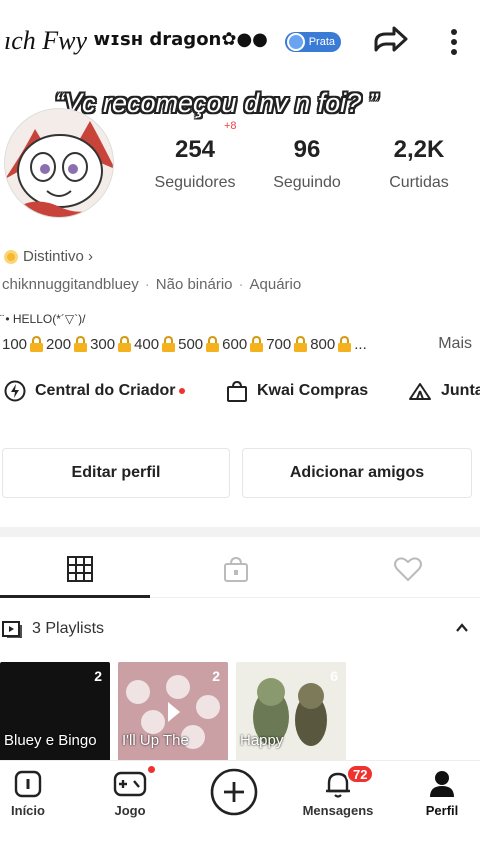 Image resolution: width=480 pixels, height=854 pixels. I want to click on nav-game-label: Jogo, so click(130, 810).